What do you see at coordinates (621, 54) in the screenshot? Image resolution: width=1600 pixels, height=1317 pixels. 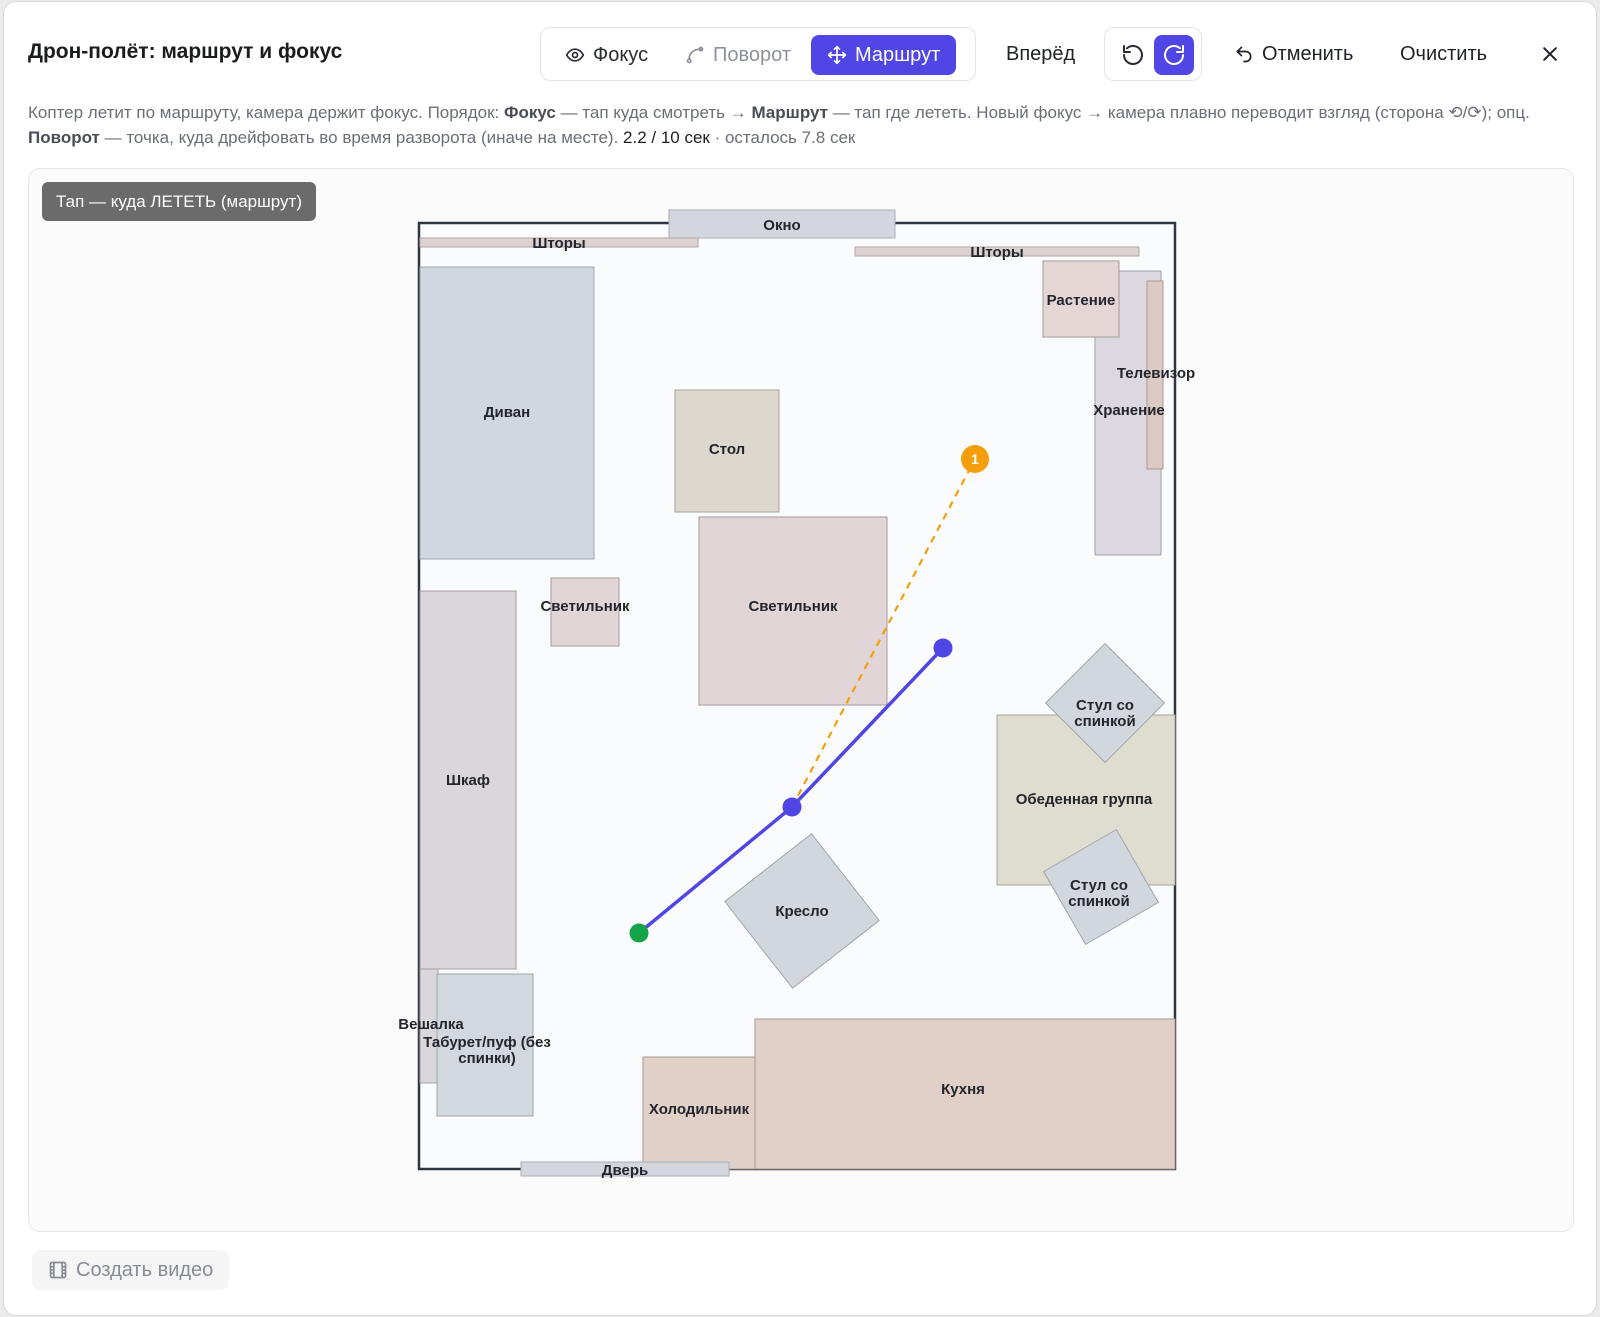 I see `mode-focus-label: Фокус` at bounding box center [621, 54].